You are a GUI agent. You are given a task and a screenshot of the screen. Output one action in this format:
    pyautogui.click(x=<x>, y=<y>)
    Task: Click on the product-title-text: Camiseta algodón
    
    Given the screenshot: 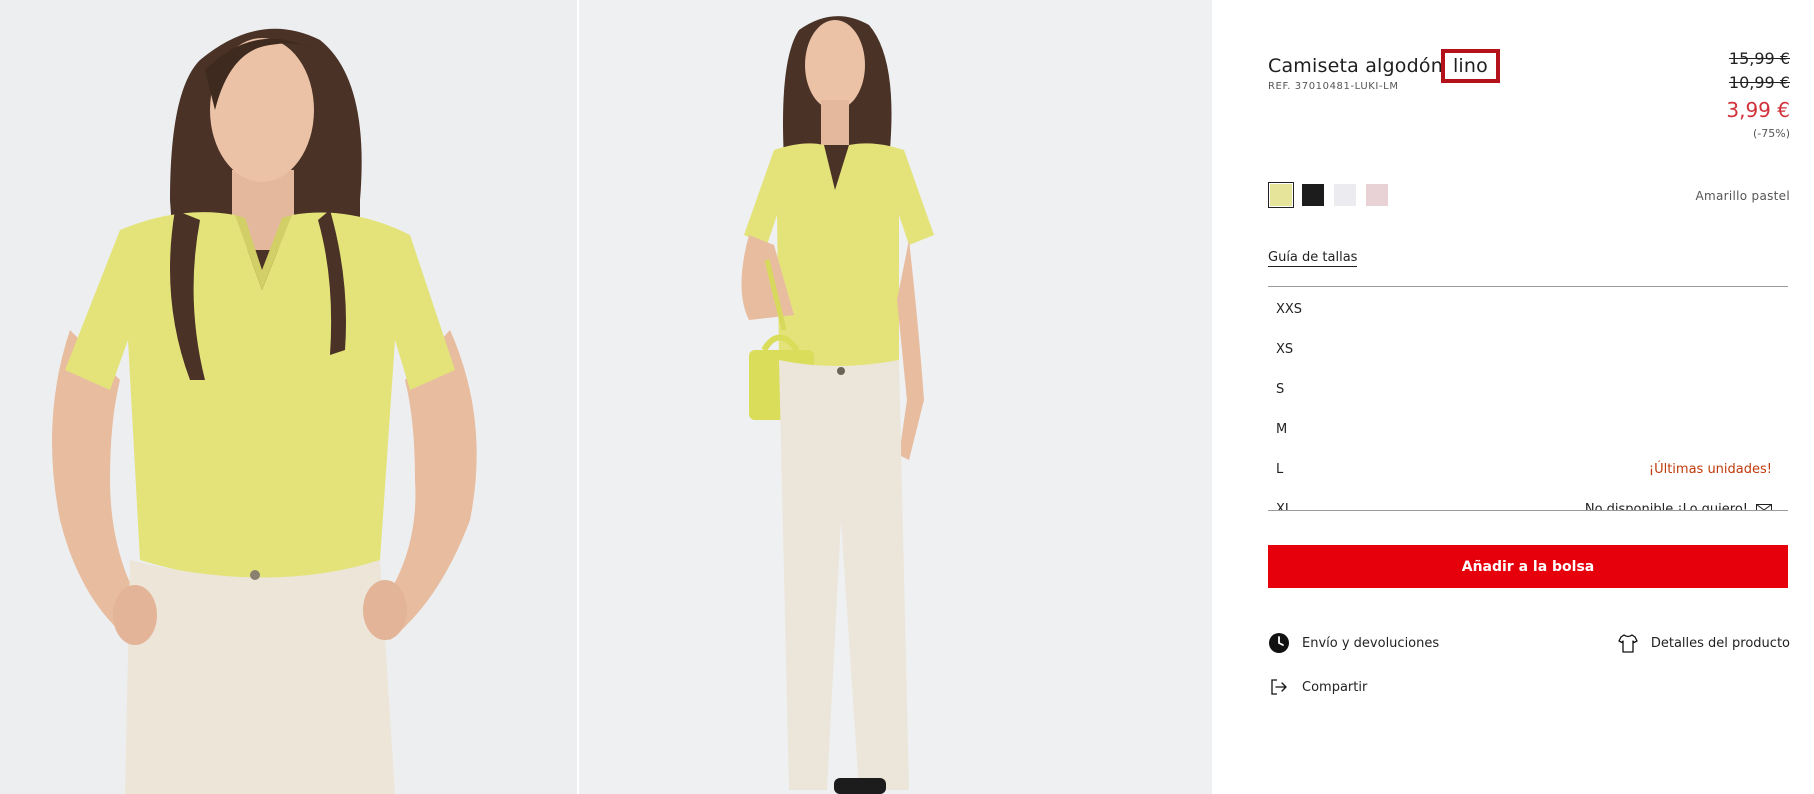 What is the action you would take?
    pyautogui.click(x=1355, y=66)
    